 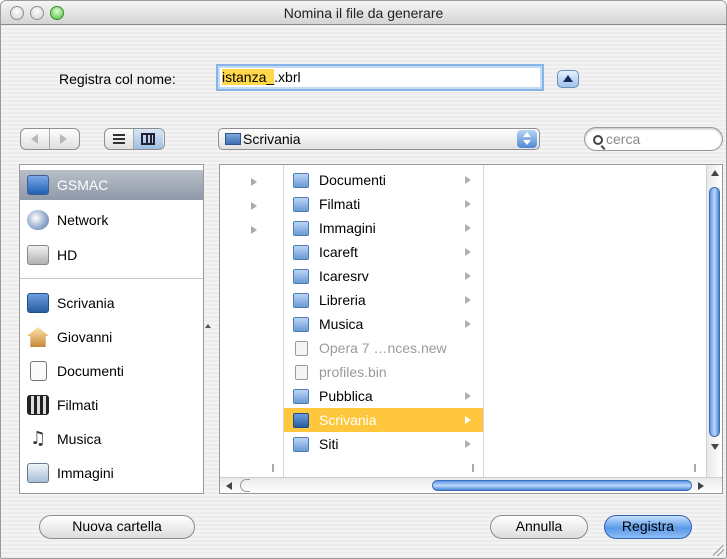 What do you see at coordinates (272, 139) in the screenshot?
I see `location-label: Scrivania` at bounding box center [272, 139].